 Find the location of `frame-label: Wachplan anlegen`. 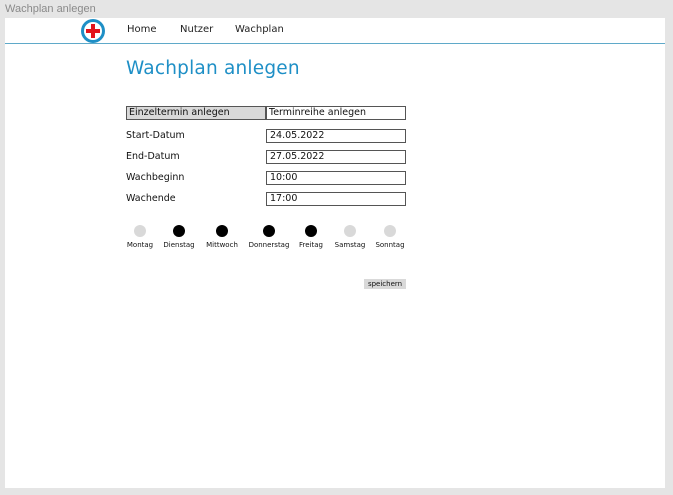

frame-label: Wachplan anlegen is located at coordinates (50, 9).